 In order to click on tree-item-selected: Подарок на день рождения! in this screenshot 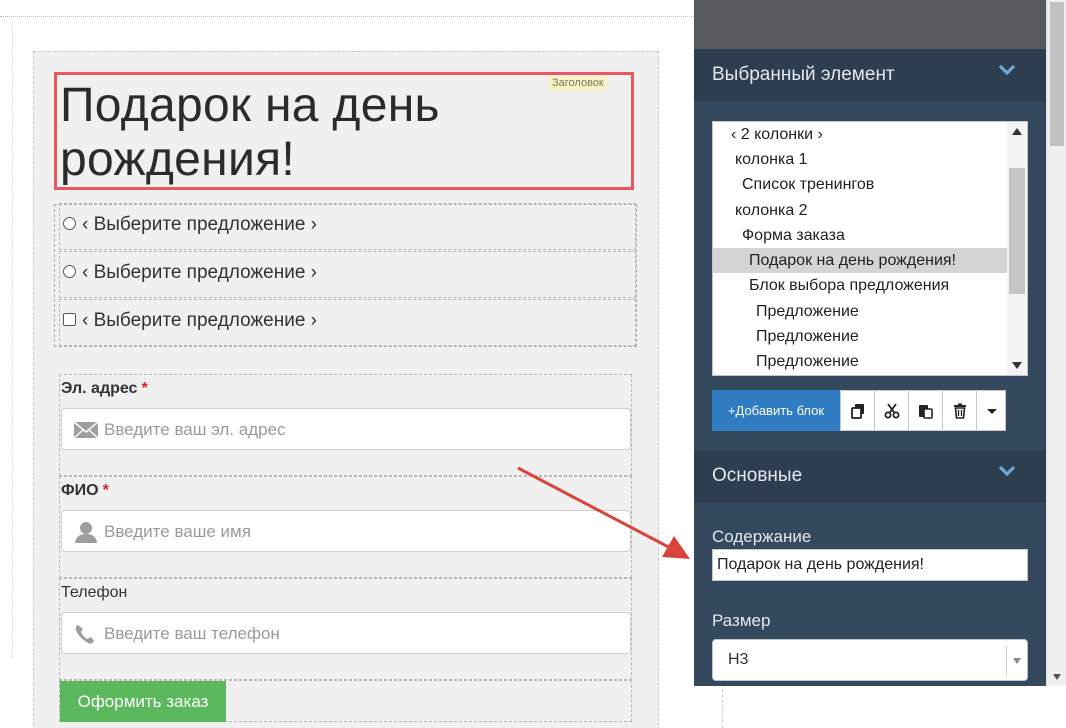, I will do `click(860, 260)`.